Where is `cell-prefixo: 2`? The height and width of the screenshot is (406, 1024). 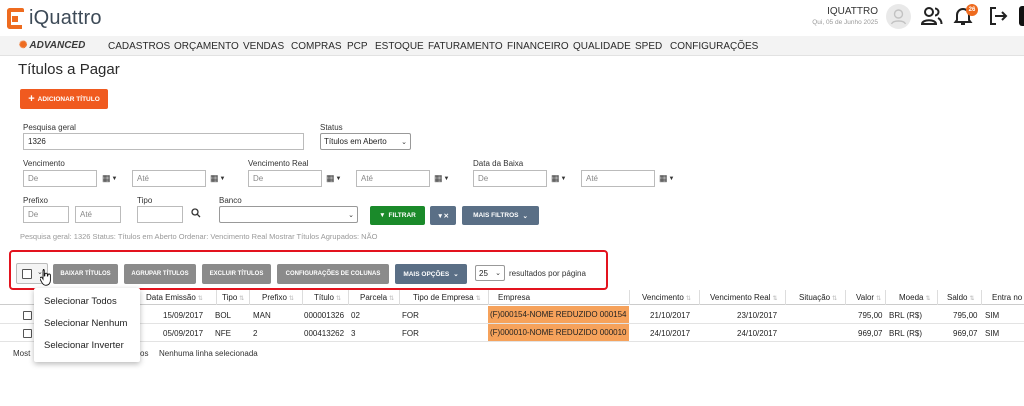 cell-prefixo: 2 is located at coordinates (255, 333).